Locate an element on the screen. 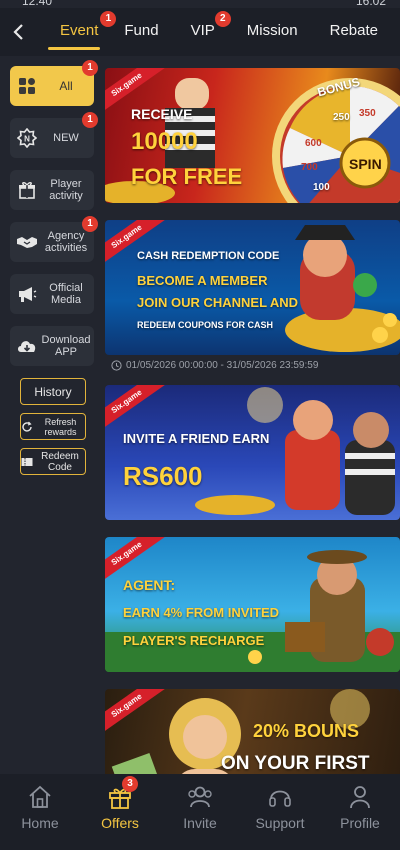 This screenshot has width=400, height=850. button-label: History is located at coordinates (53, 391).